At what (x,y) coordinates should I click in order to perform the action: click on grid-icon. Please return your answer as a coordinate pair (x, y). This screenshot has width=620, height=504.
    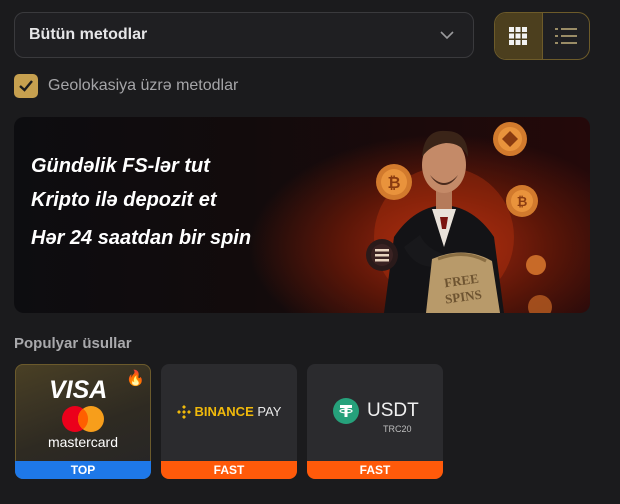
    Looking at the image, I should click on (518, 36).